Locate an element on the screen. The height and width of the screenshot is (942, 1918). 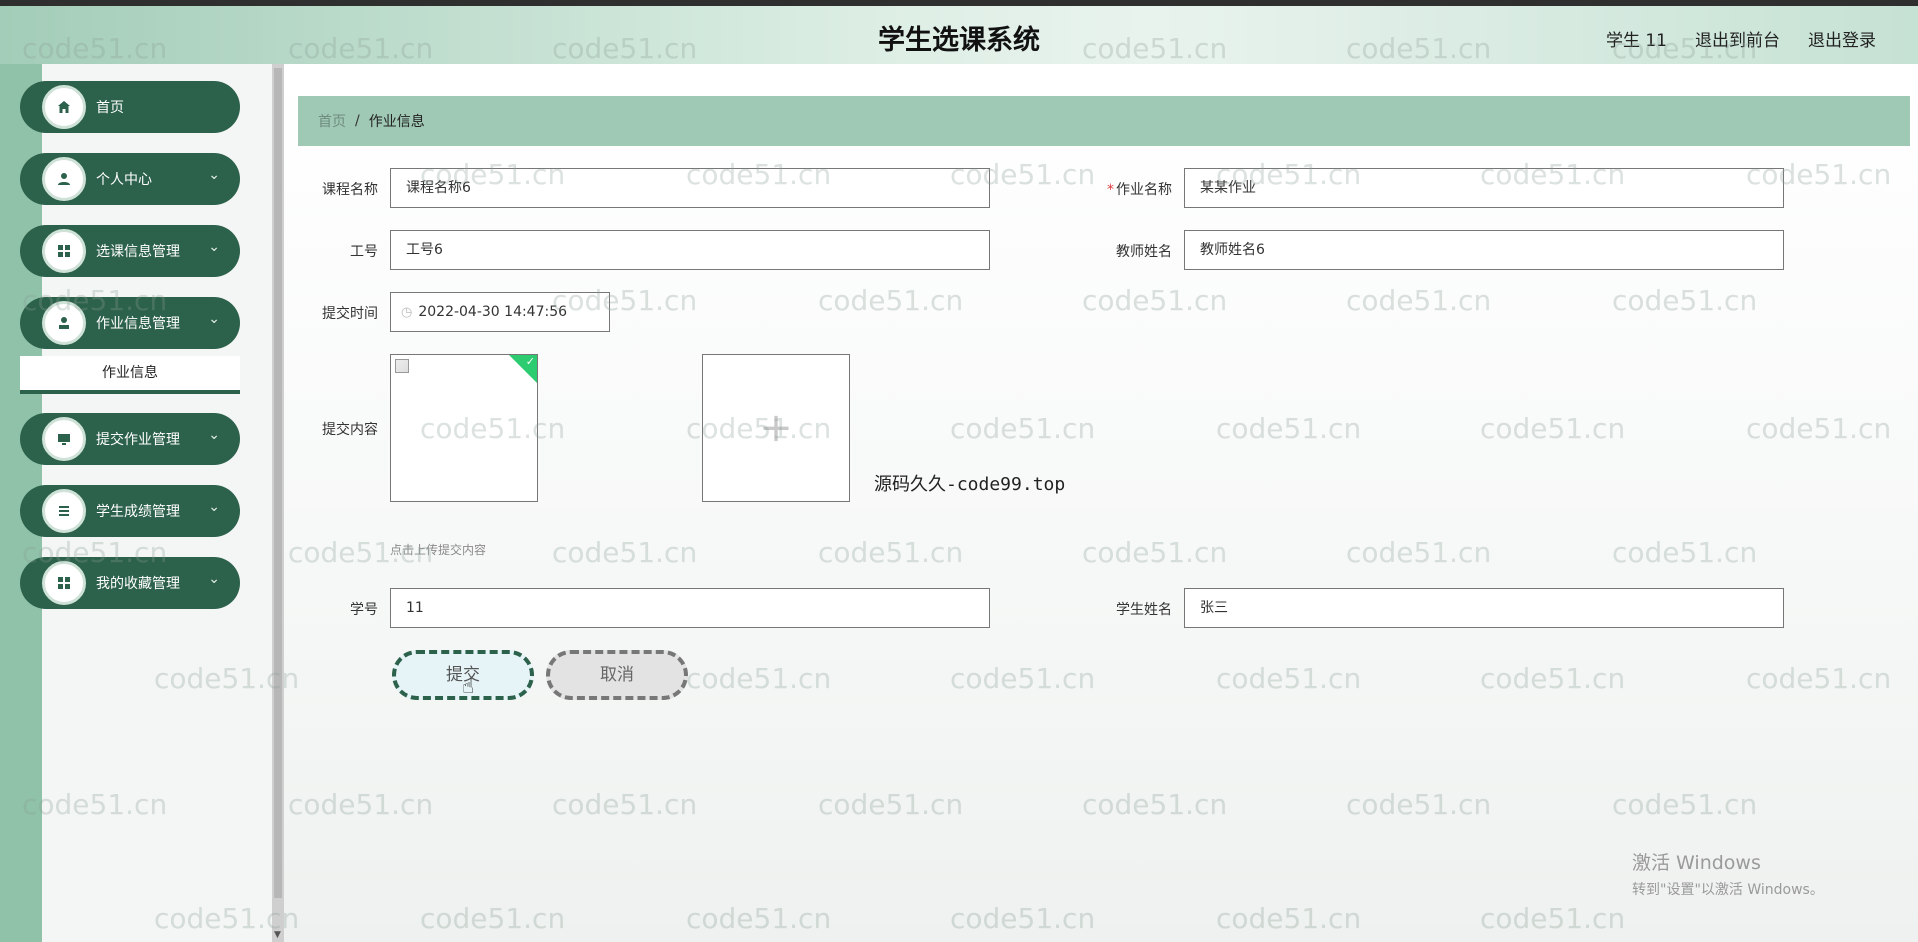
required-asterisk: * is located at coordinates (1110, 190).